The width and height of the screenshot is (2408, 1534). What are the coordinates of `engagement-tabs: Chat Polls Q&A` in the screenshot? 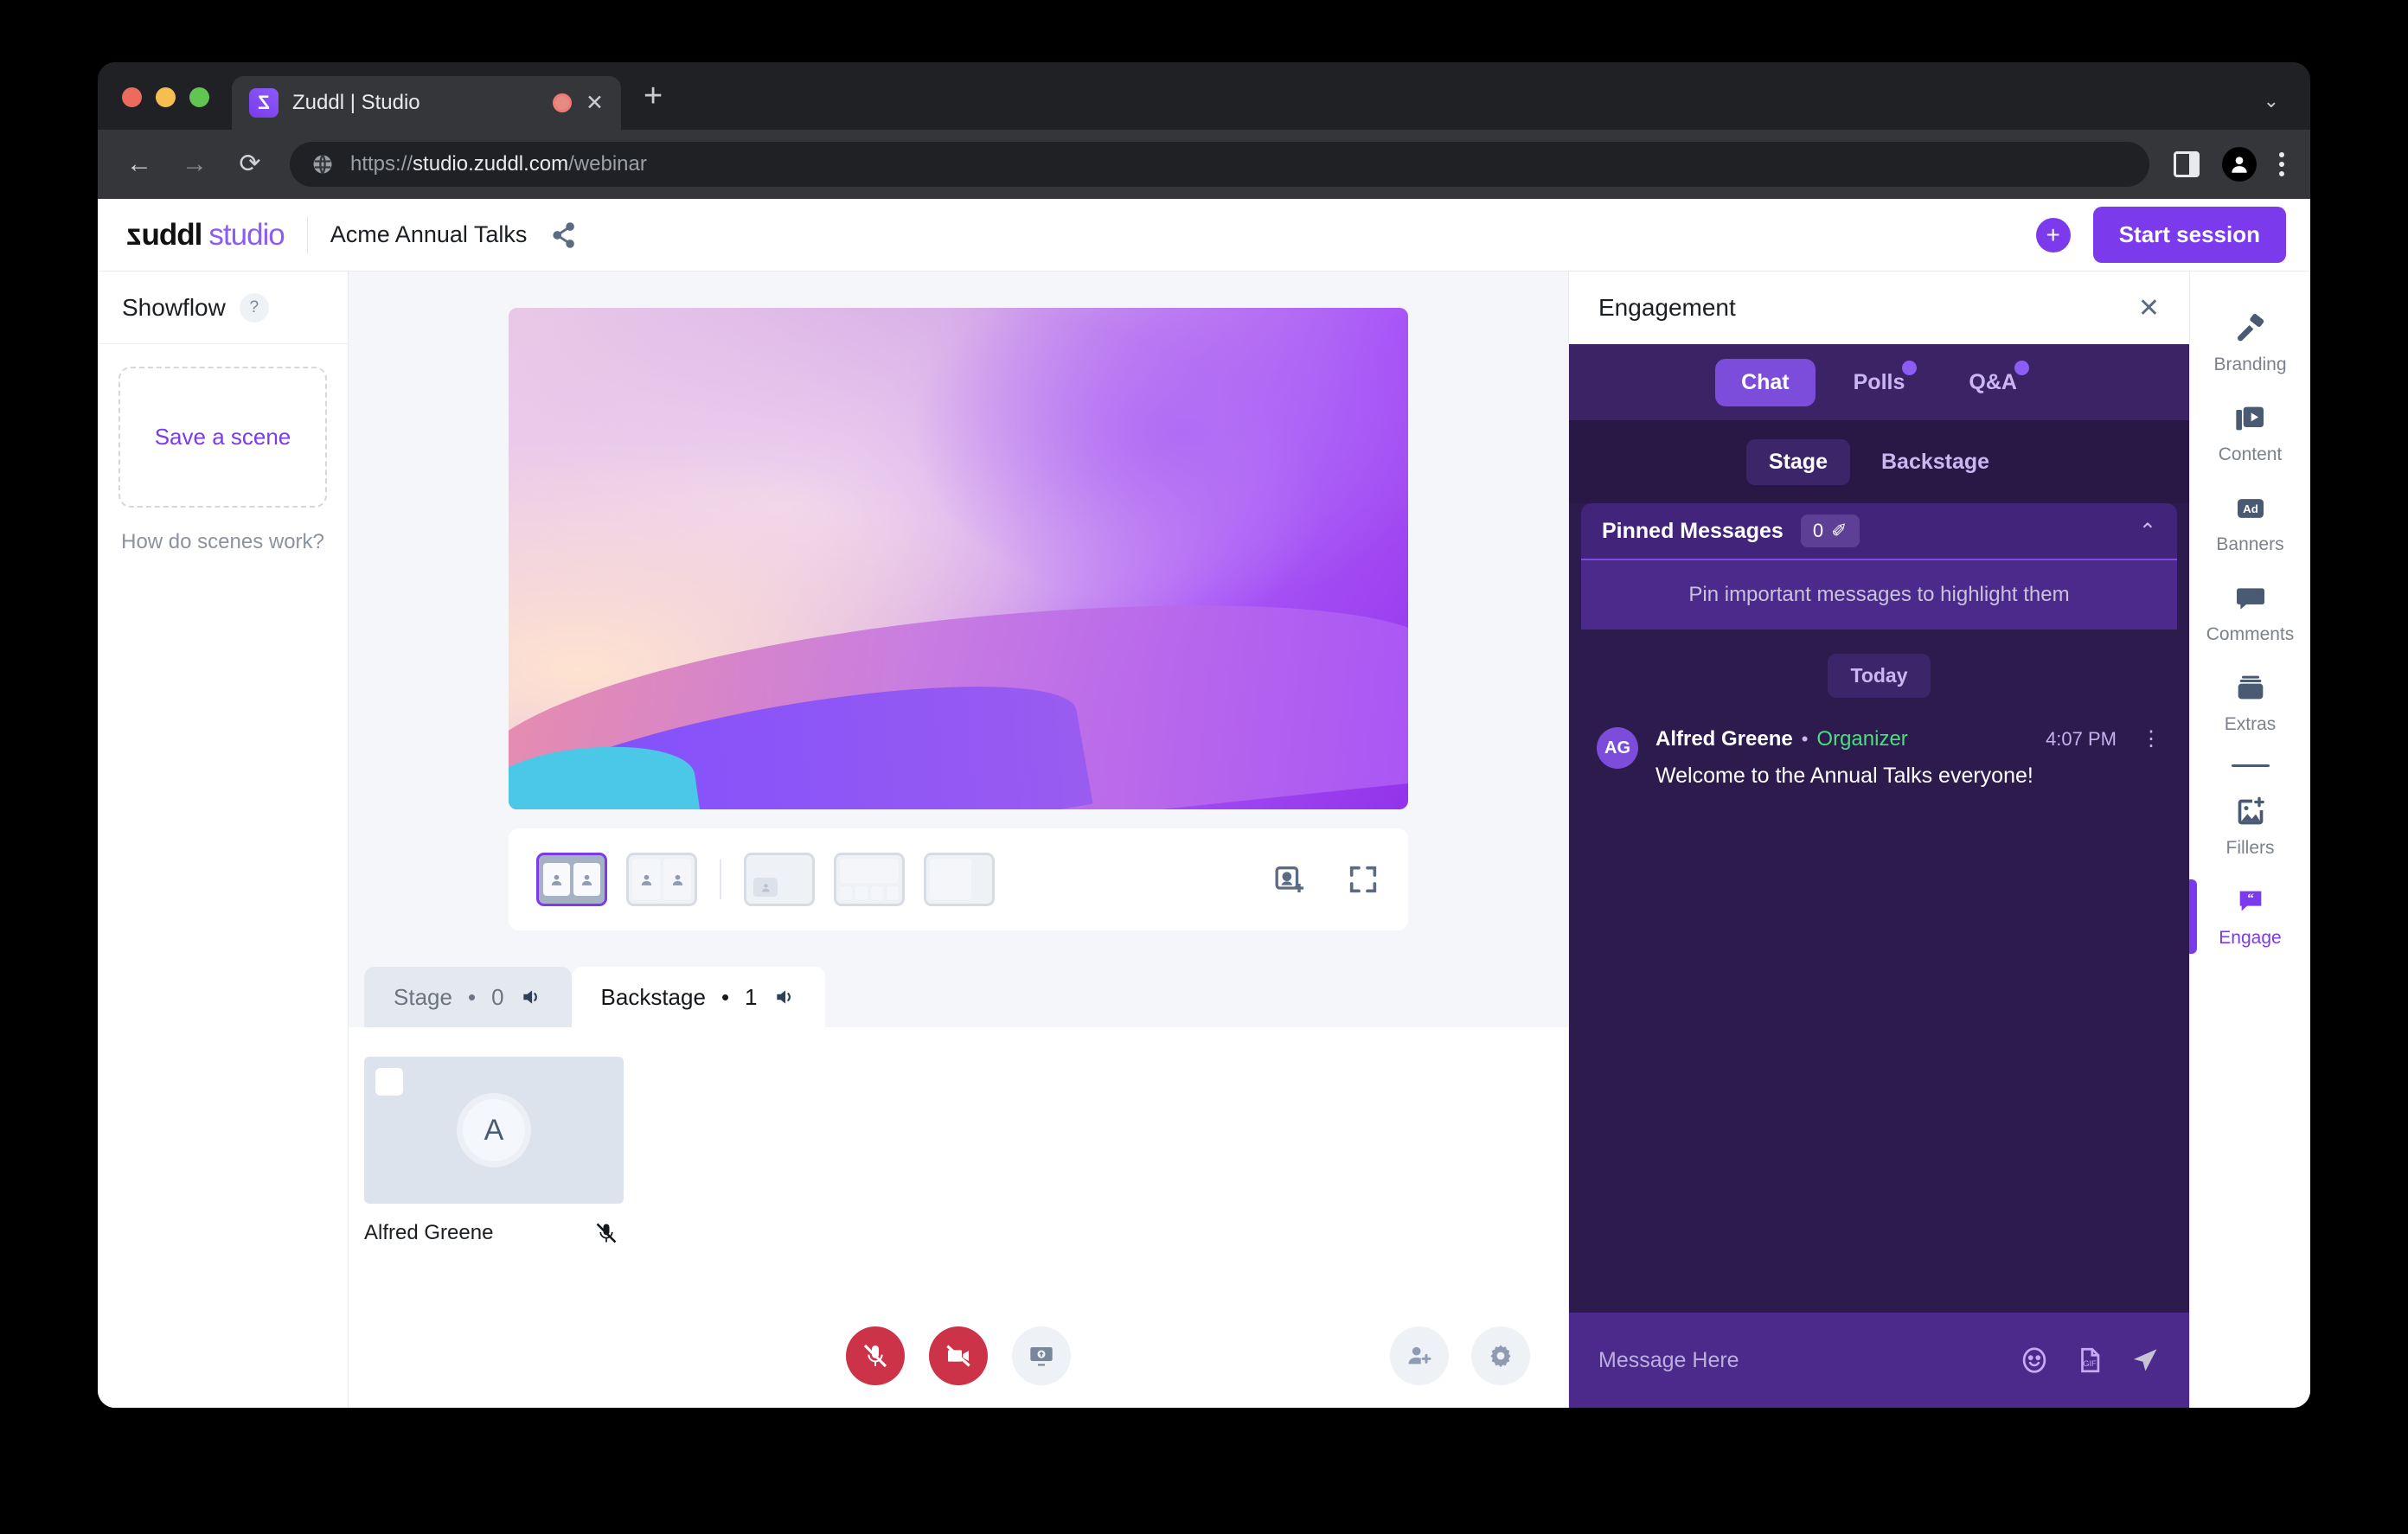 It's located at (1879, 382).